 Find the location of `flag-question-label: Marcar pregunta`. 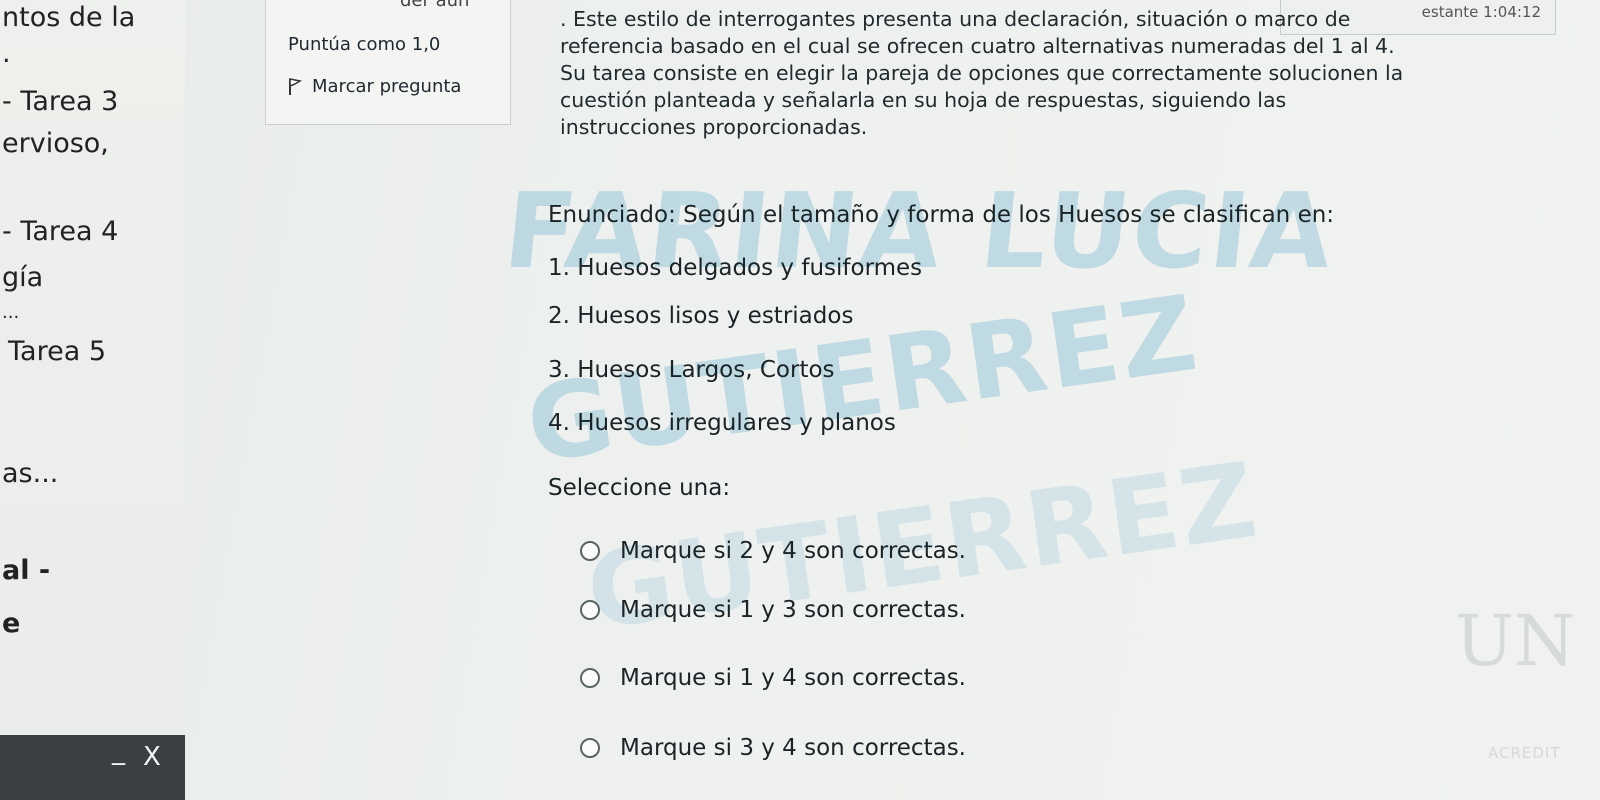

flag-question-label: Marcar pregunta is located at coordinates (387, 86).